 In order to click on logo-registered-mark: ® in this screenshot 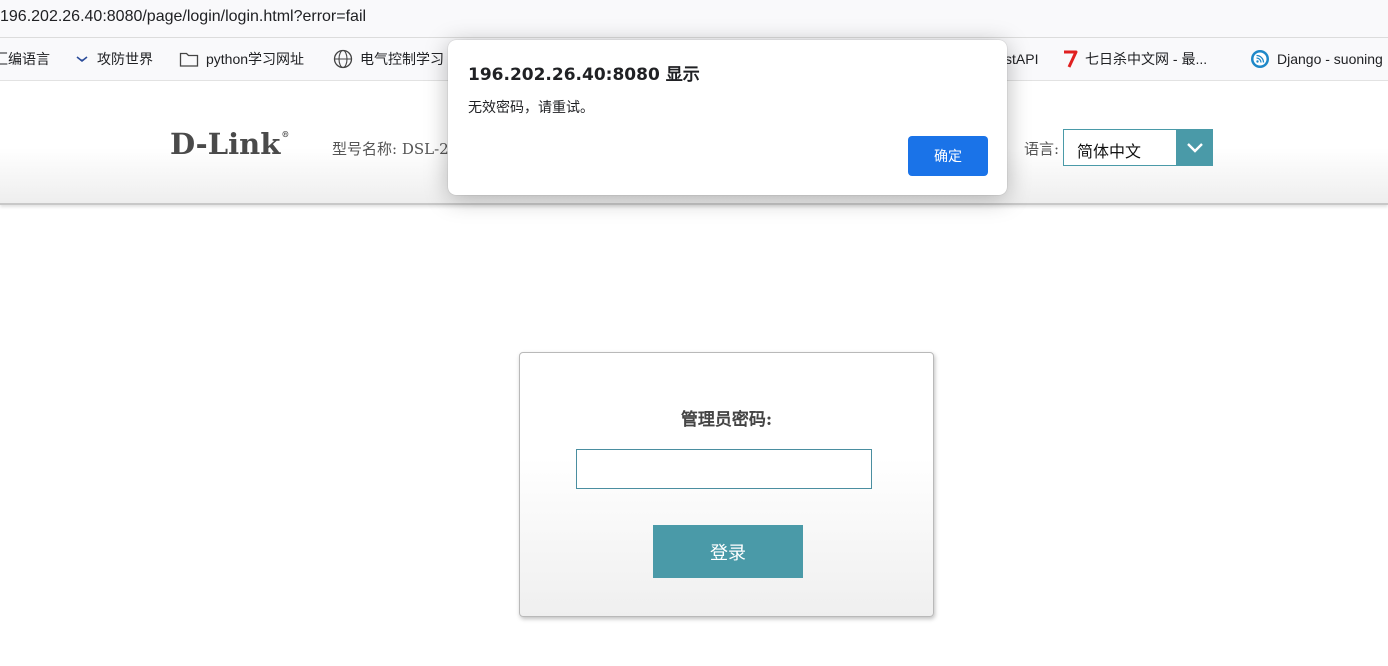, I will do `click(285, 134)`.